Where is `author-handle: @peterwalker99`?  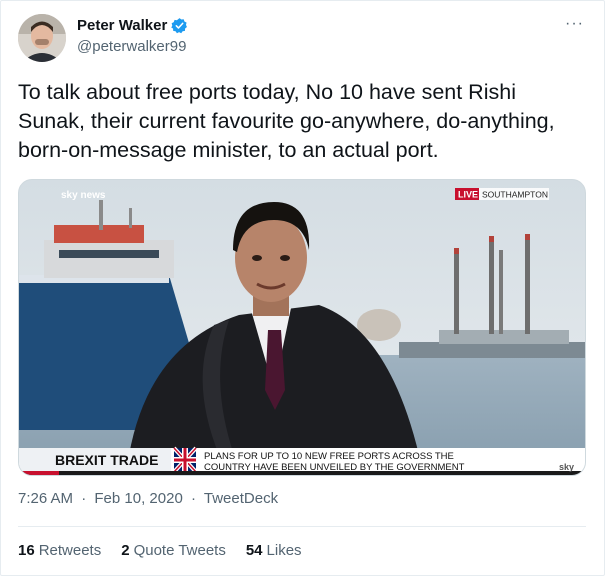
author-handle: @peterwalker99 is located at coordinates (131, 46).